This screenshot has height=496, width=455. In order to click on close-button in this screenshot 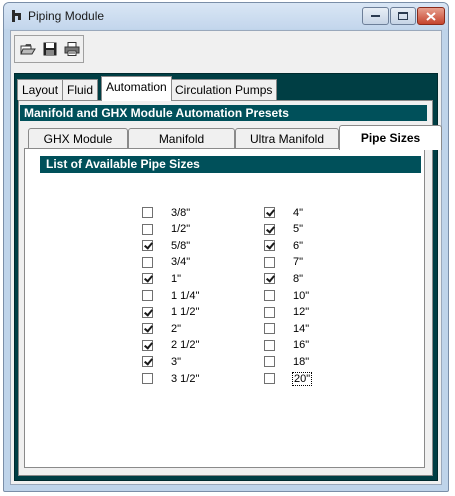, I will do `click(431, 16)`.